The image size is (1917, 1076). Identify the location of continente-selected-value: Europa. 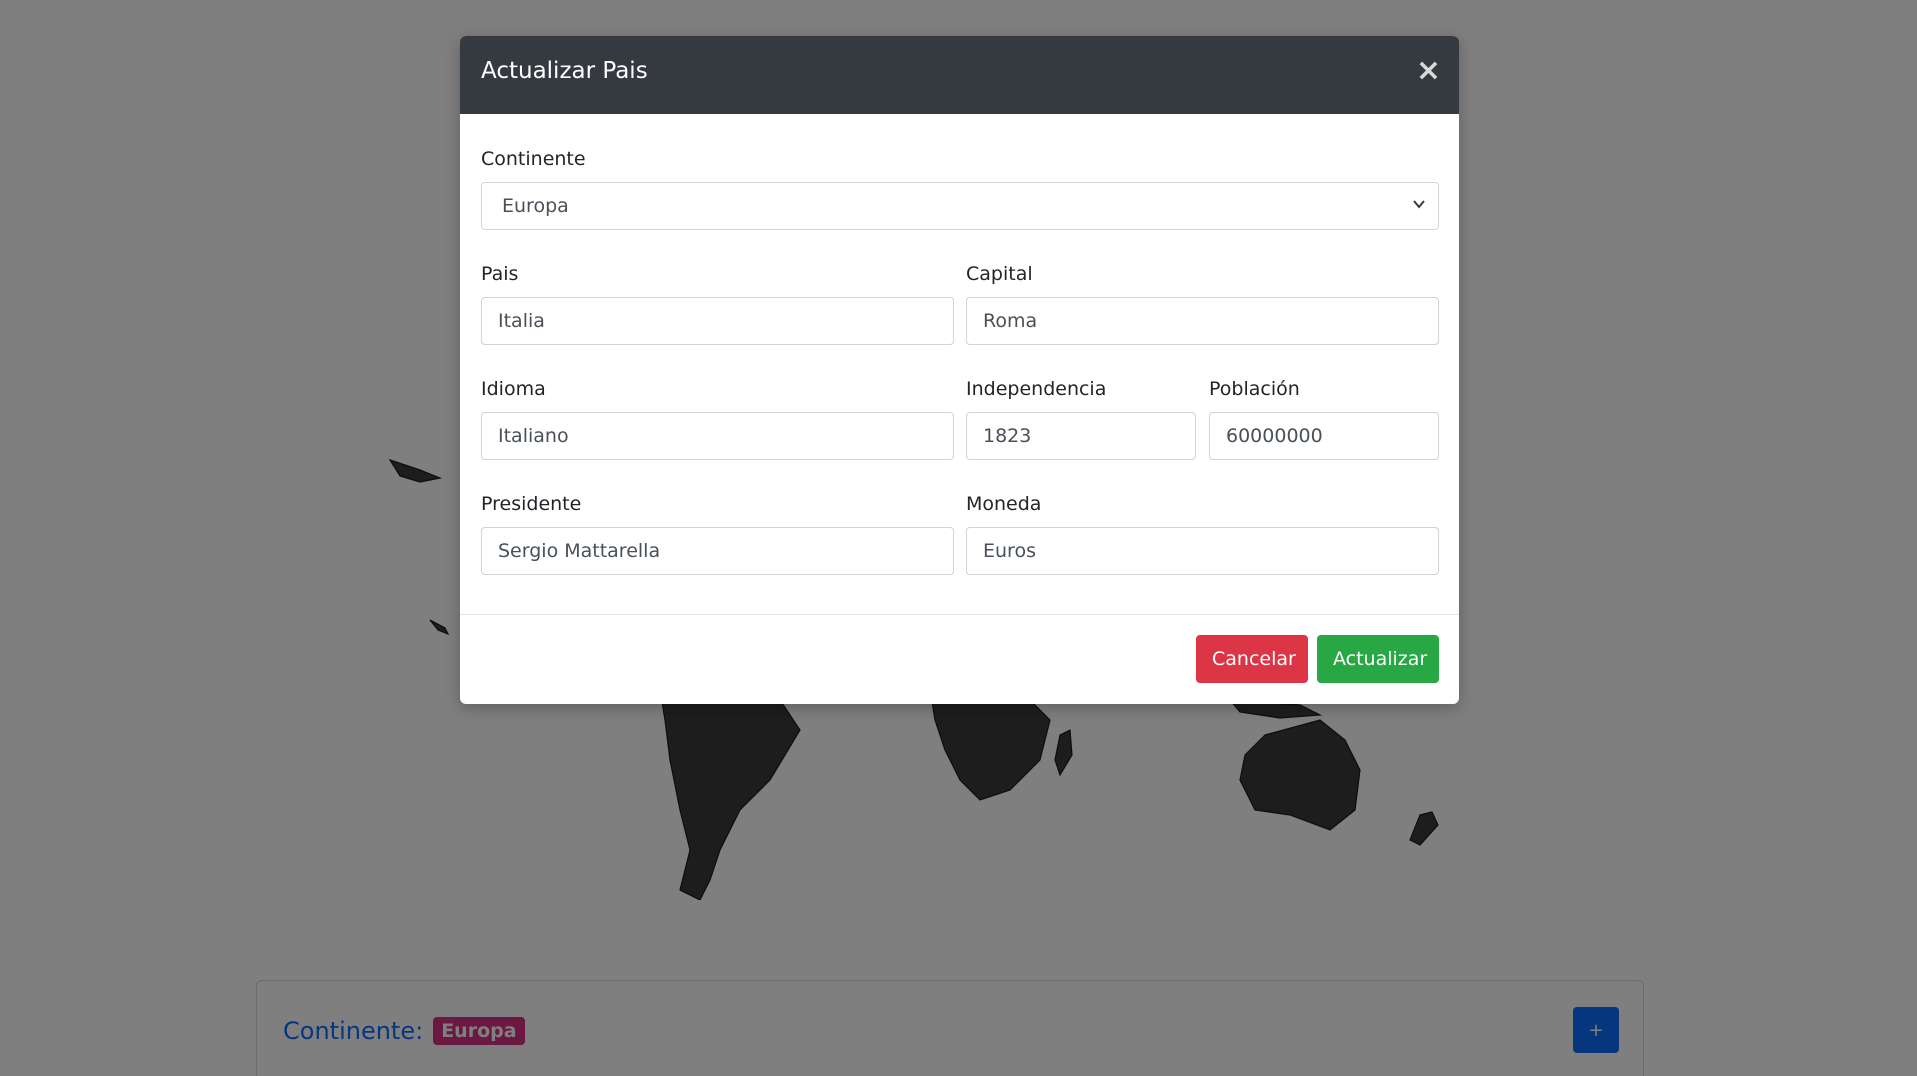
(535, 206).